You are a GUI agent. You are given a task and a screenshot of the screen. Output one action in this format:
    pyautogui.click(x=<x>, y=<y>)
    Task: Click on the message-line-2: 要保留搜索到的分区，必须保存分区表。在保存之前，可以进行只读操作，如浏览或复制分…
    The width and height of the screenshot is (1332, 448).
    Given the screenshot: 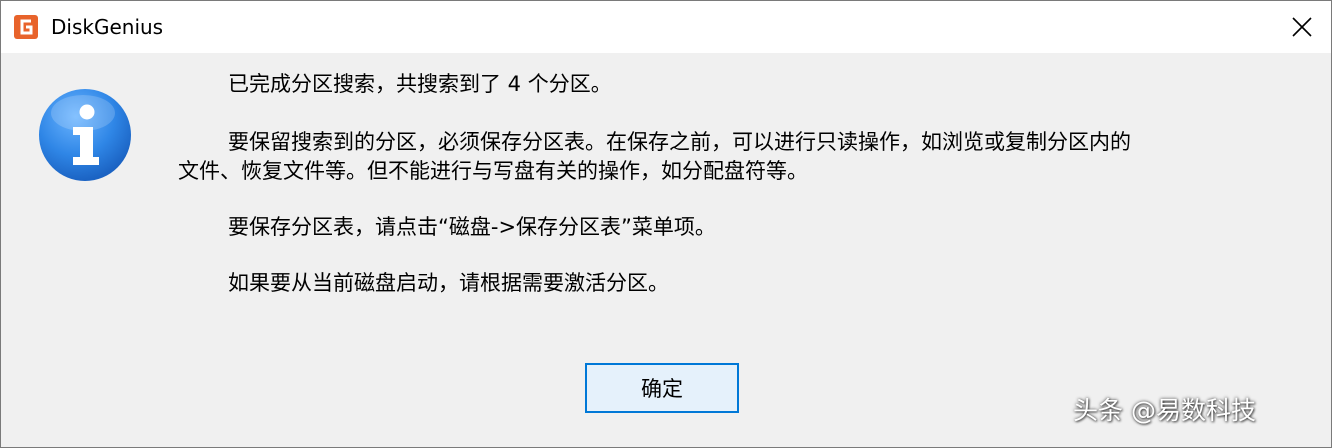 What is the action you would take?
    pyautogui.click(x=679, y=142)
    